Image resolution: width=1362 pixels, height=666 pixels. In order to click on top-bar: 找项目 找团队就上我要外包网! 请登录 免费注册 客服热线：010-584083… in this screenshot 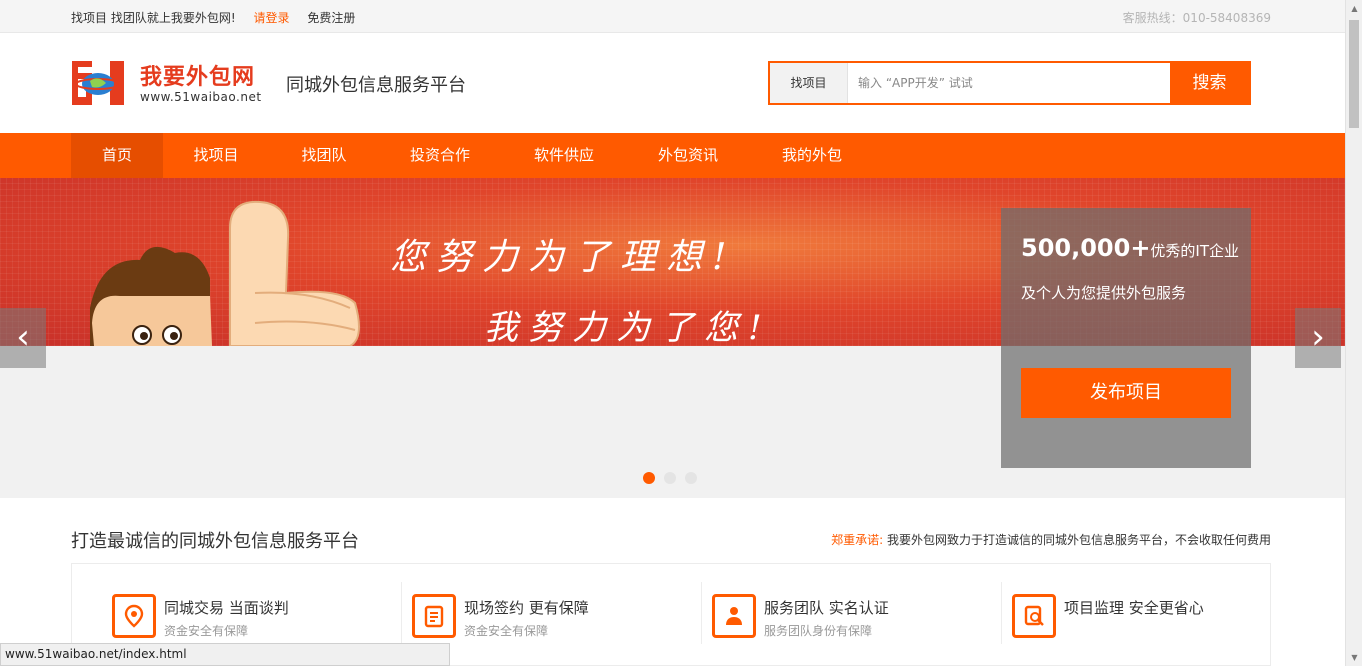, I will do `click(672, 16)`.